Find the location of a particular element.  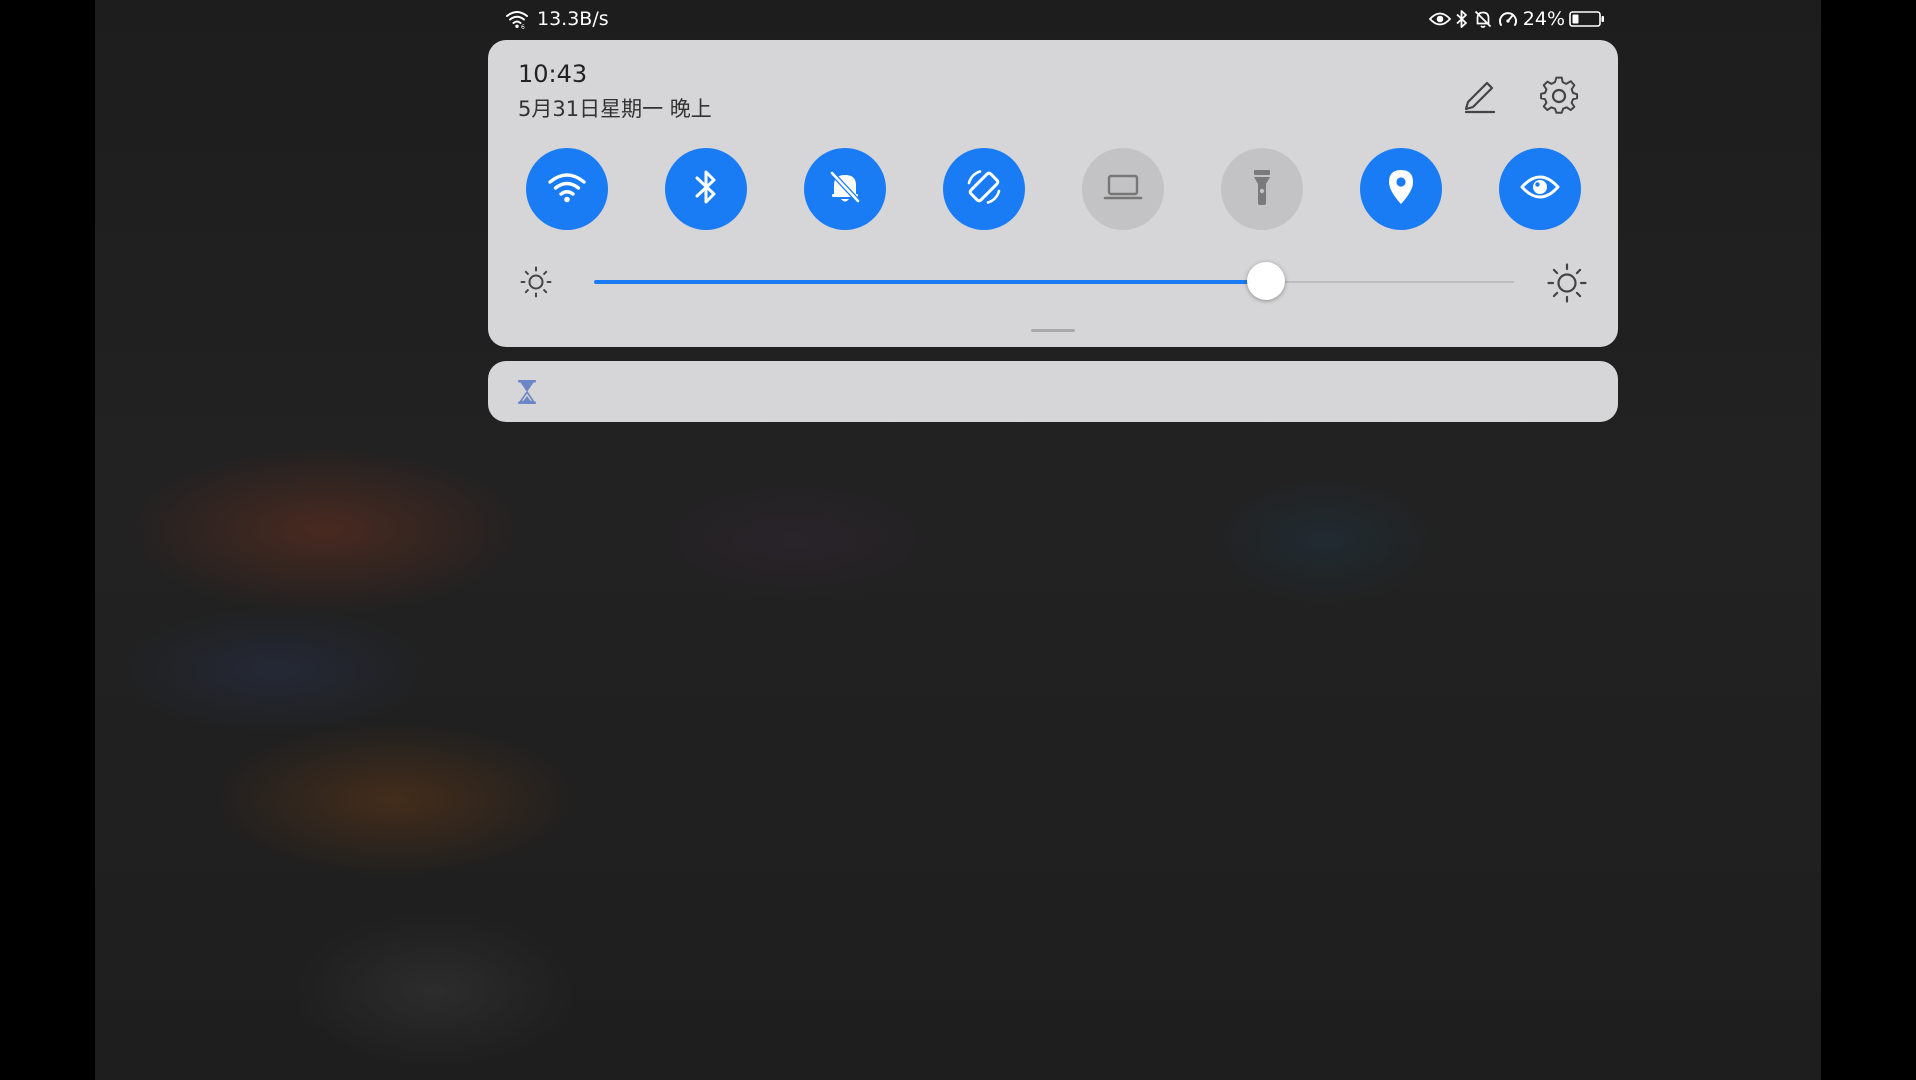

toggle-auto-rotate is located at coordinates (984, 189).